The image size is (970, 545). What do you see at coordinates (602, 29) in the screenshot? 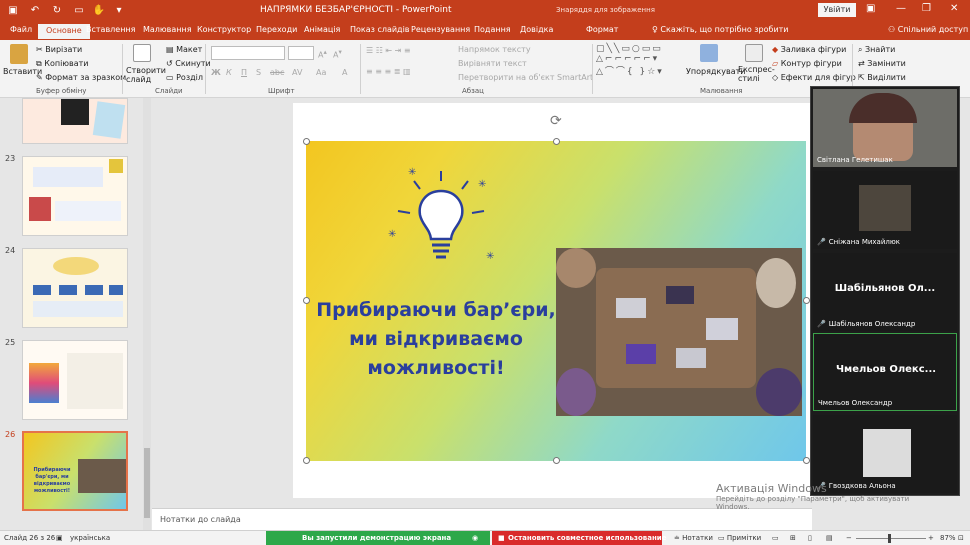
I see `tab-format: Формат` at bounding box center [602, 29].